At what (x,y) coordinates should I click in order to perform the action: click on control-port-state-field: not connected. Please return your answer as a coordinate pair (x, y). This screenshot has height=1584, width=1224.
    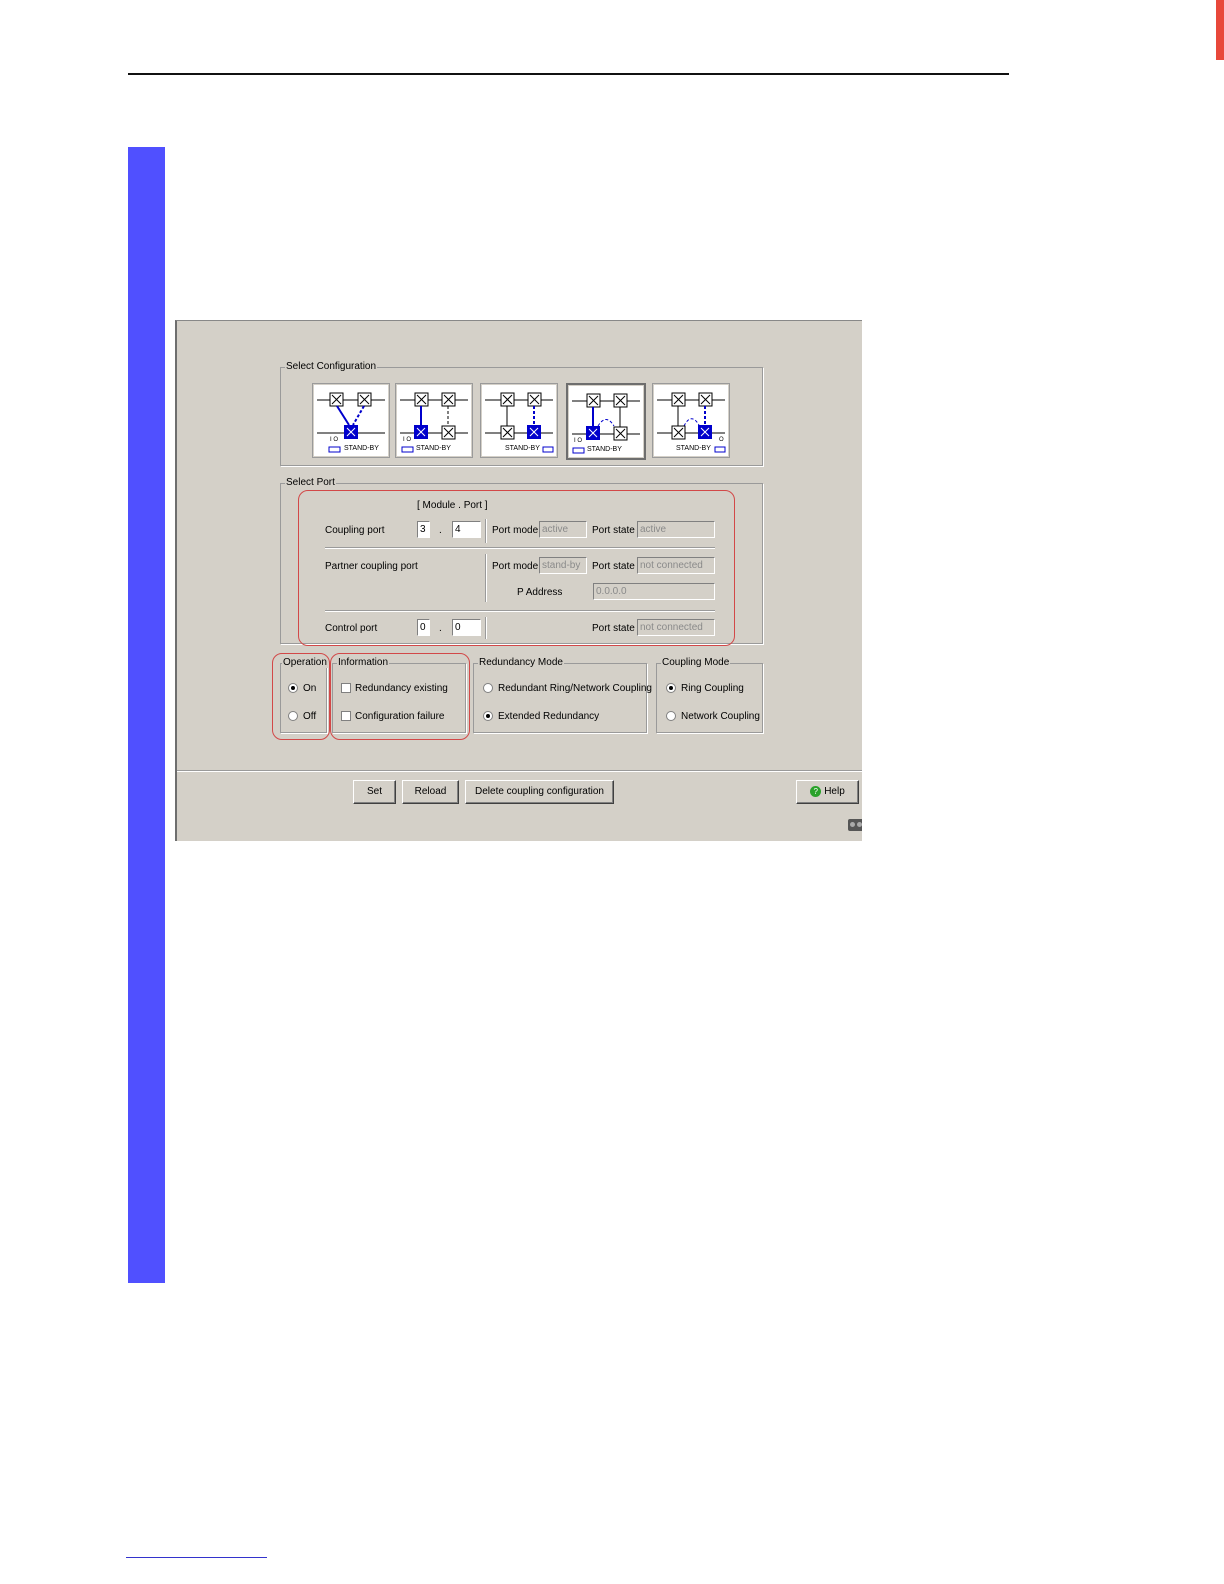
    Looking at the image, I should click on (676, 627).